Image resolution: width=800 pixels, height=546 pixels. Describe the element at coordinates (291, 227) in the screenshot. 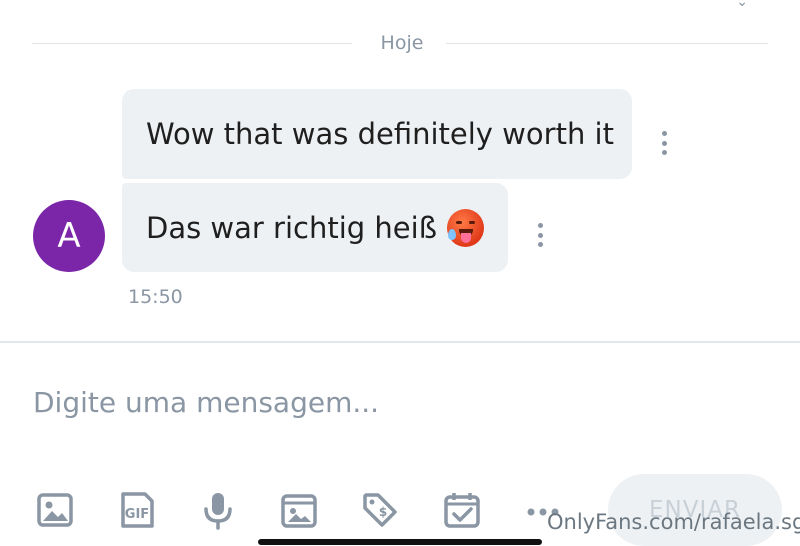

I see `message-text: Das war richtig heiß` at that location.